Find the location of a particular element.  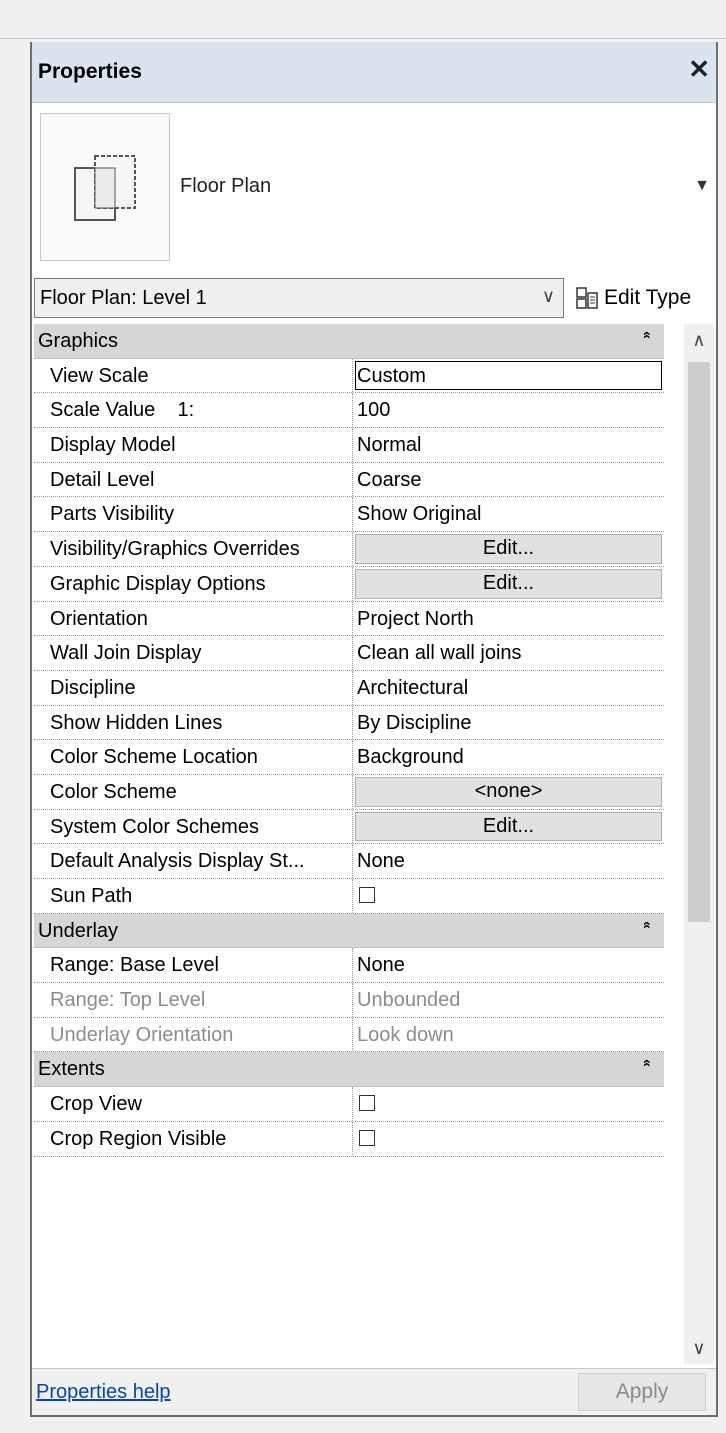

crop-view-checkbox is located at coordinates (367, 1103).